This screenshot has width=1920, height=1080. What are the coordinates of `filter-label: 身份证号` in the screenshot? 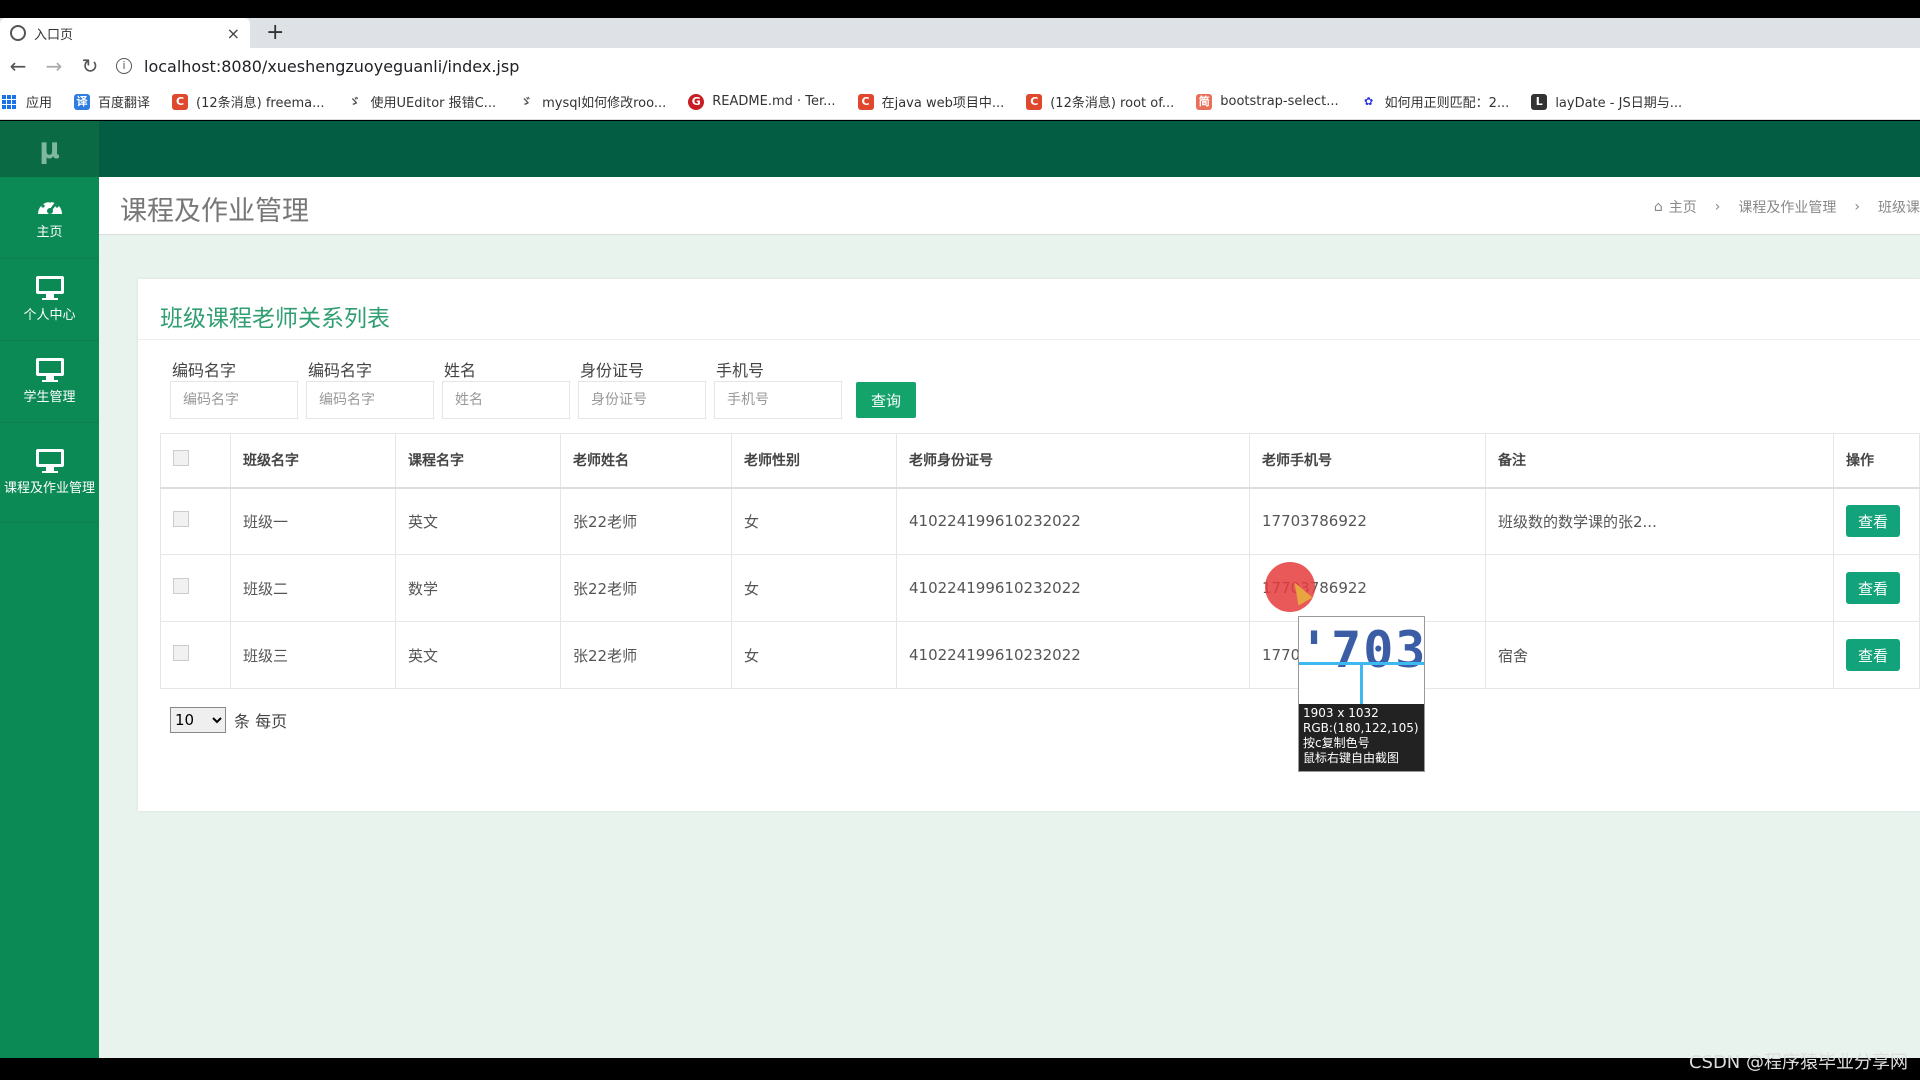 It's located at (612, 370).